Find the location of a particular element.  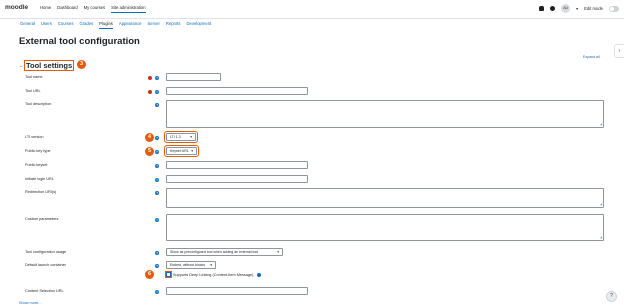

field-label: Public keyset is located at coordinates (36, 165).